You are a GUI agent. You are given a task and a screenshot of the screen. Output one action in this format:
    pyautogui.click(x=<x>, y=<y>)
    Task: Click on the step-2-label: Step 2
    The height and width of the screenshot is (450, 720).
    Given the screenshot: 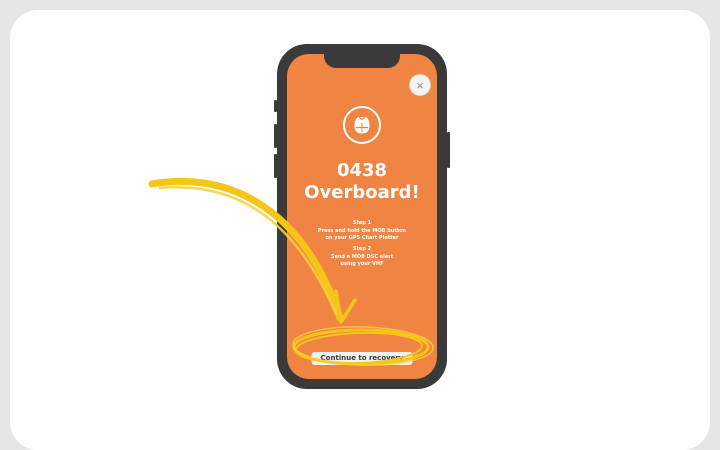 What is the action you would take?
    pyautogui.click(x=362, y=249)
    